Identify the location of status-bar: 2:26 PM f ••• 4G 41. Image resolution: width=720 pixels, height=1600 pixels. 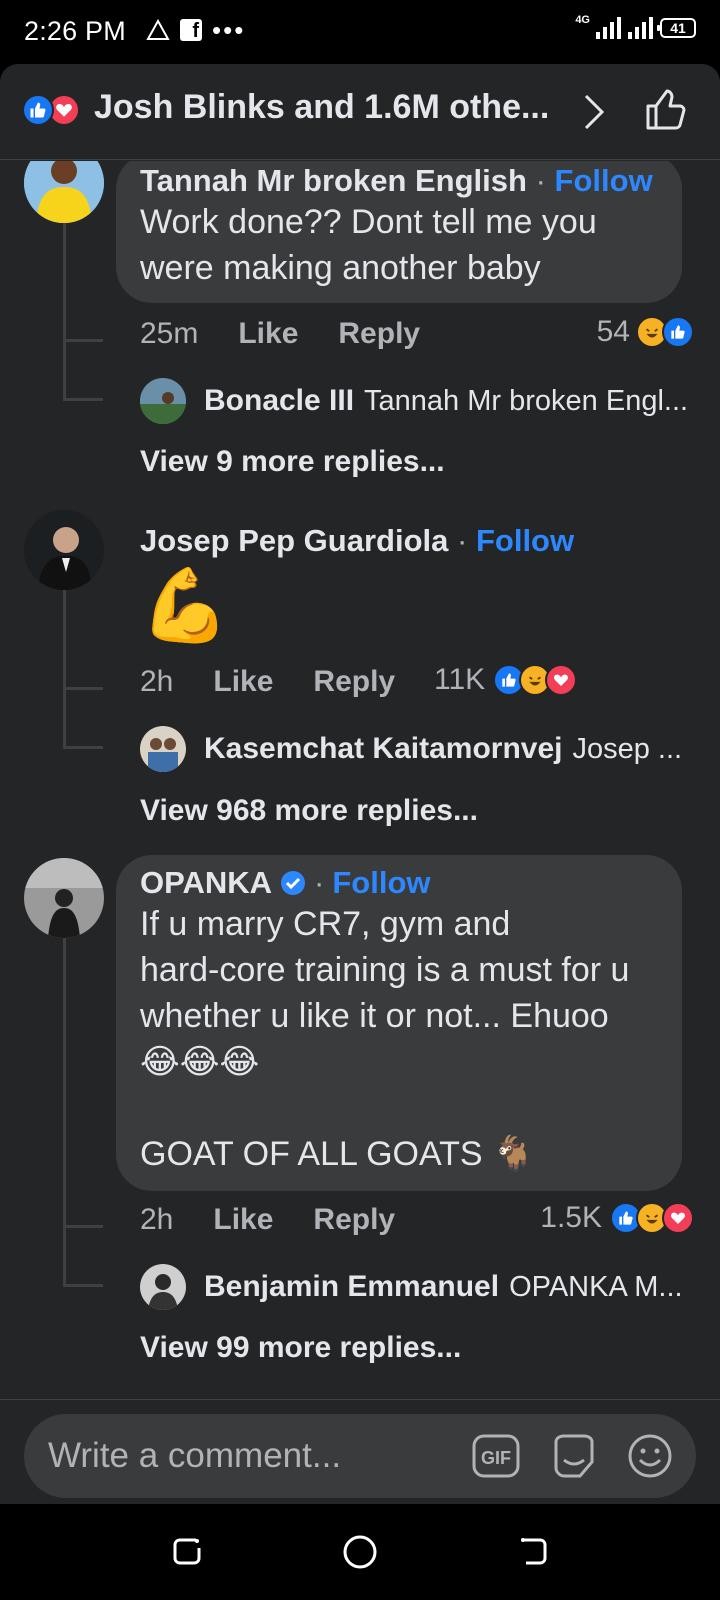
(360, 32).